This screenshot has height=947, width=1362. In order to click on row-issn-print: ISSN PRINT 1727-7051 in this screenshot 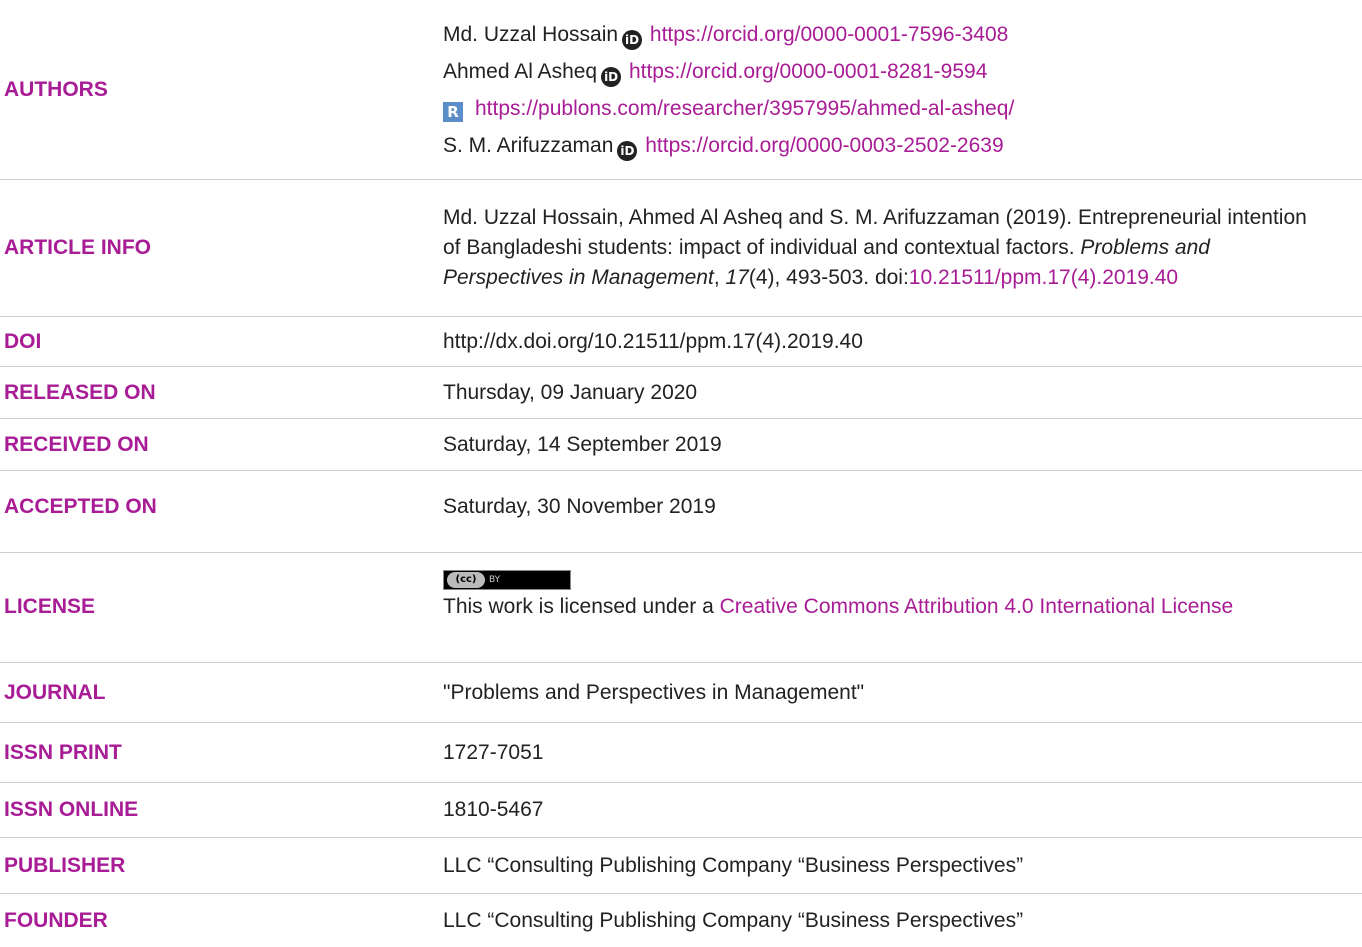, I will do `click(681, 753)`.